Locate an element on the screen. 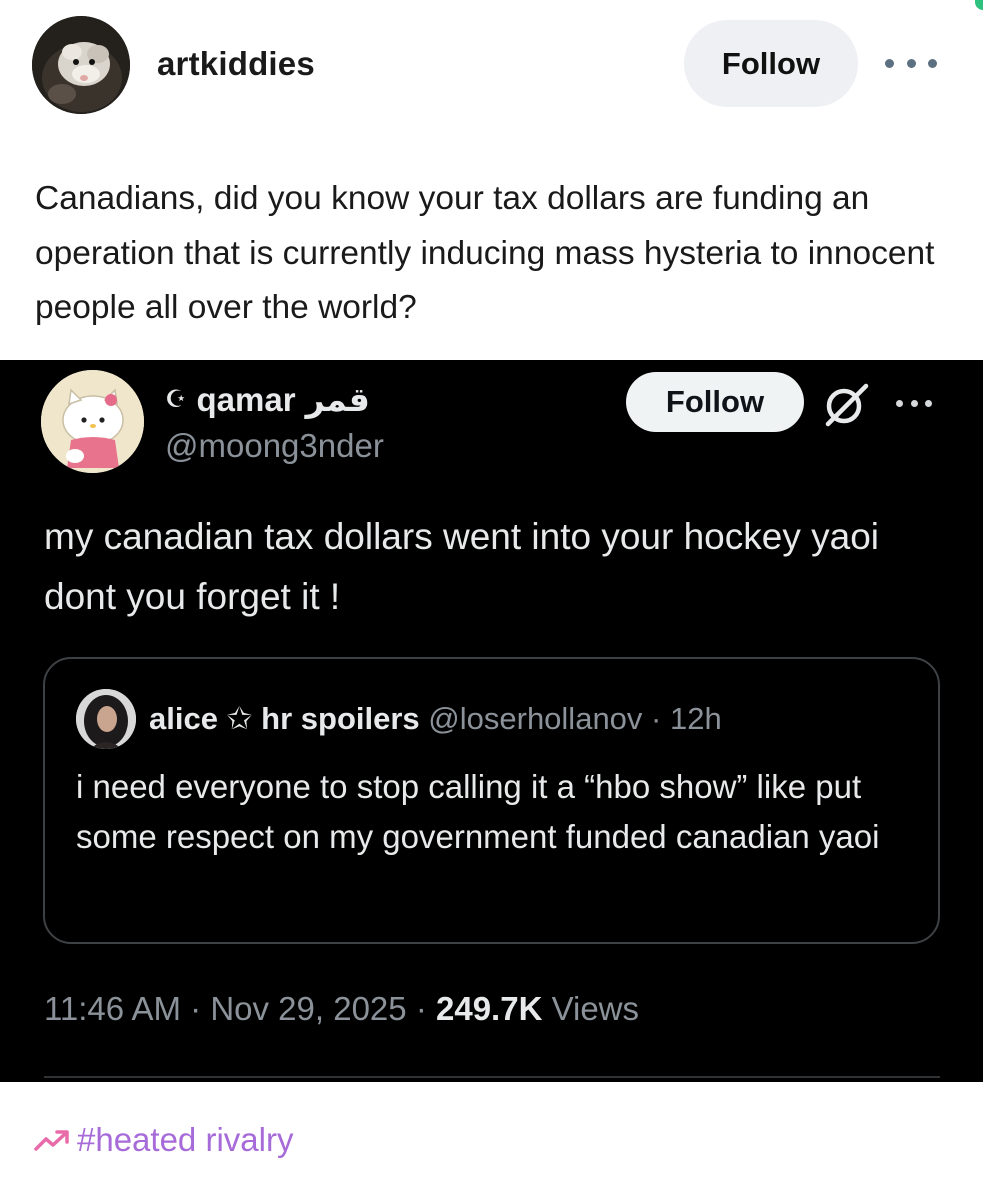  quoted-avatar is located at coordinates (106, 719).